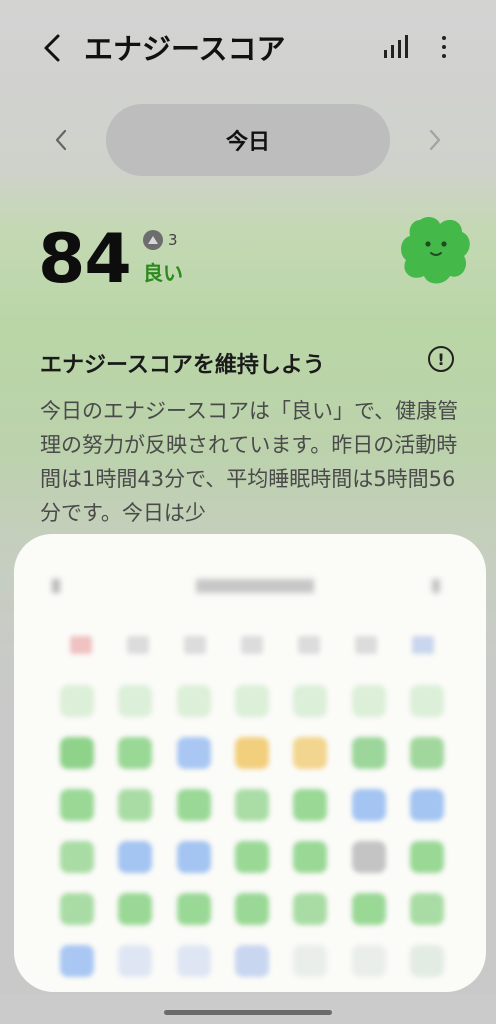  I want to click on date-navigator: 今日, so click(248, 140).